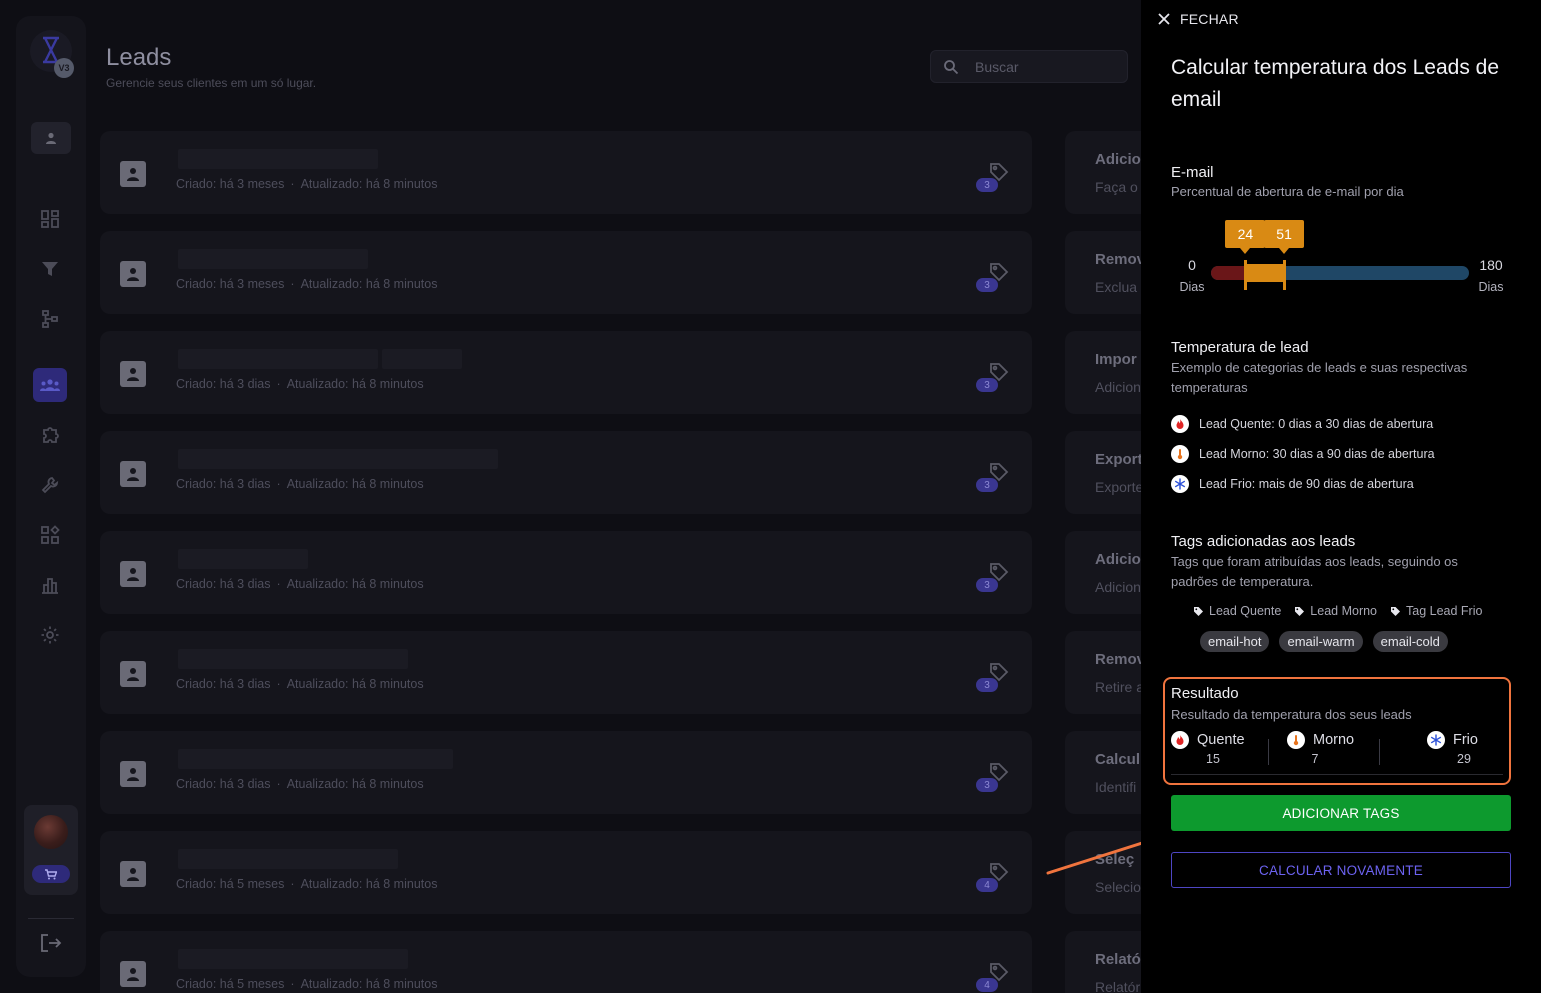  Describe the element at coordinates (1341, 258) in the screenshot. I see `days-range-slider: 0 Dias 24 51 180 Dias` at that location.